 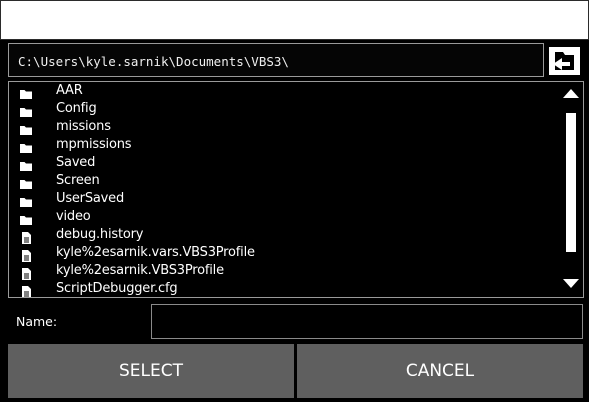 I want to click on scroll-down-arrow-icon, so click(x=571, y=283).